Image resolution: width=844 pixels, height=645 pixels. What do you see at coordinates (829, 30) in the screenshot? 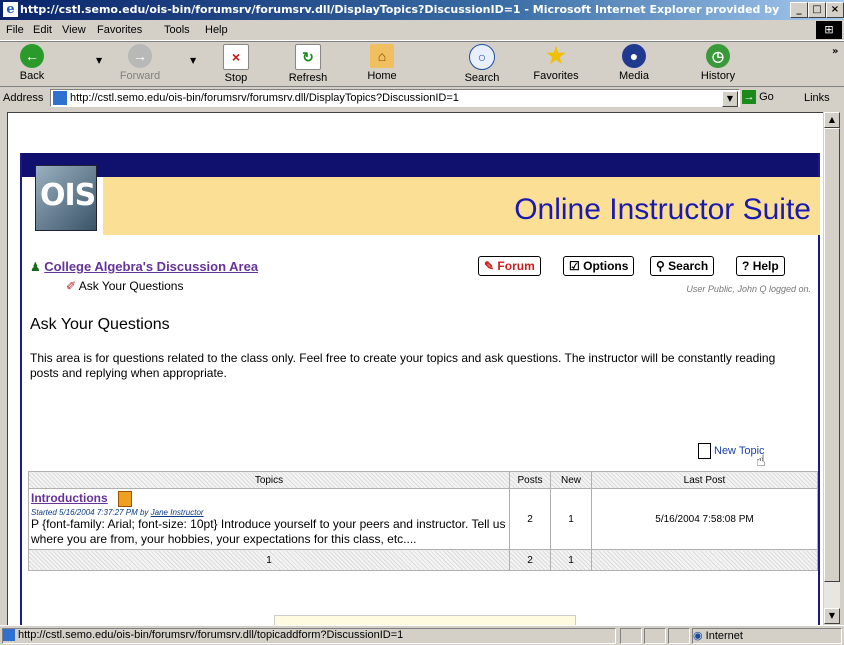
I see `windows-logo-icon: ⊞` at bounding box center [829, 30].